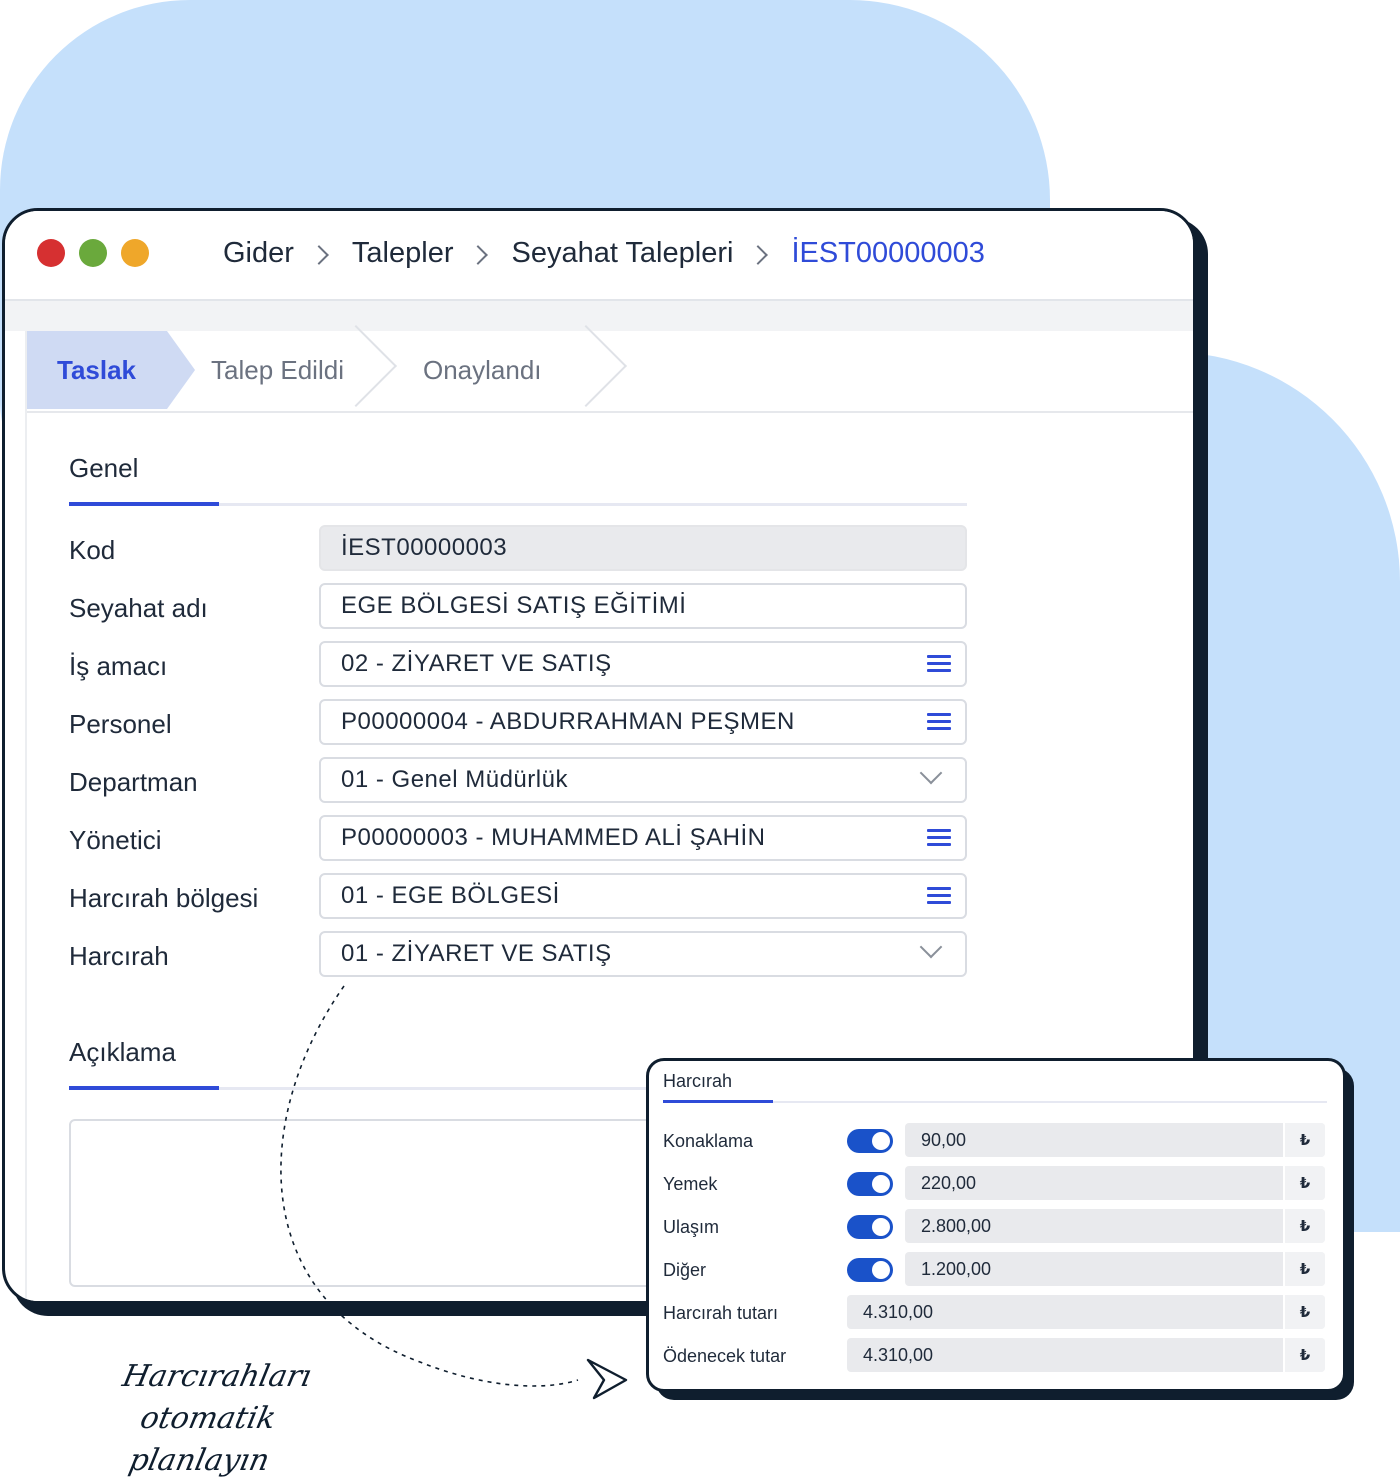  I want to click on konaklama-value: 90,00, so click(944, 1139).